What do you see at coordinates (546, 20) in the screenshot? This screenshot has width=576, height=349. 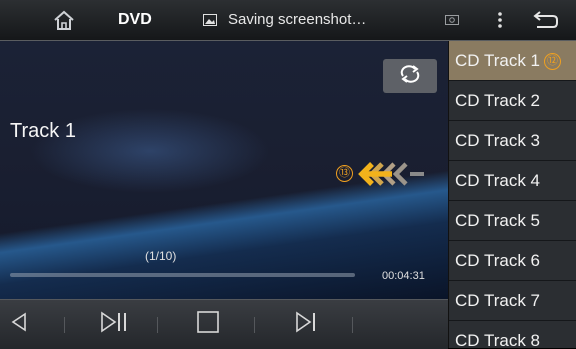 I see `back-icon` at bounding box center [546, 20].